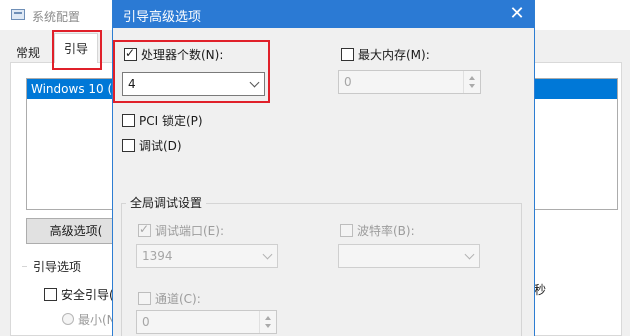 The height and width of the screenshot is (336, 630). What do you see at coordinates (68, 319) in the screenshot?
I see `minimal-radio` at bounding box center [68, 319].